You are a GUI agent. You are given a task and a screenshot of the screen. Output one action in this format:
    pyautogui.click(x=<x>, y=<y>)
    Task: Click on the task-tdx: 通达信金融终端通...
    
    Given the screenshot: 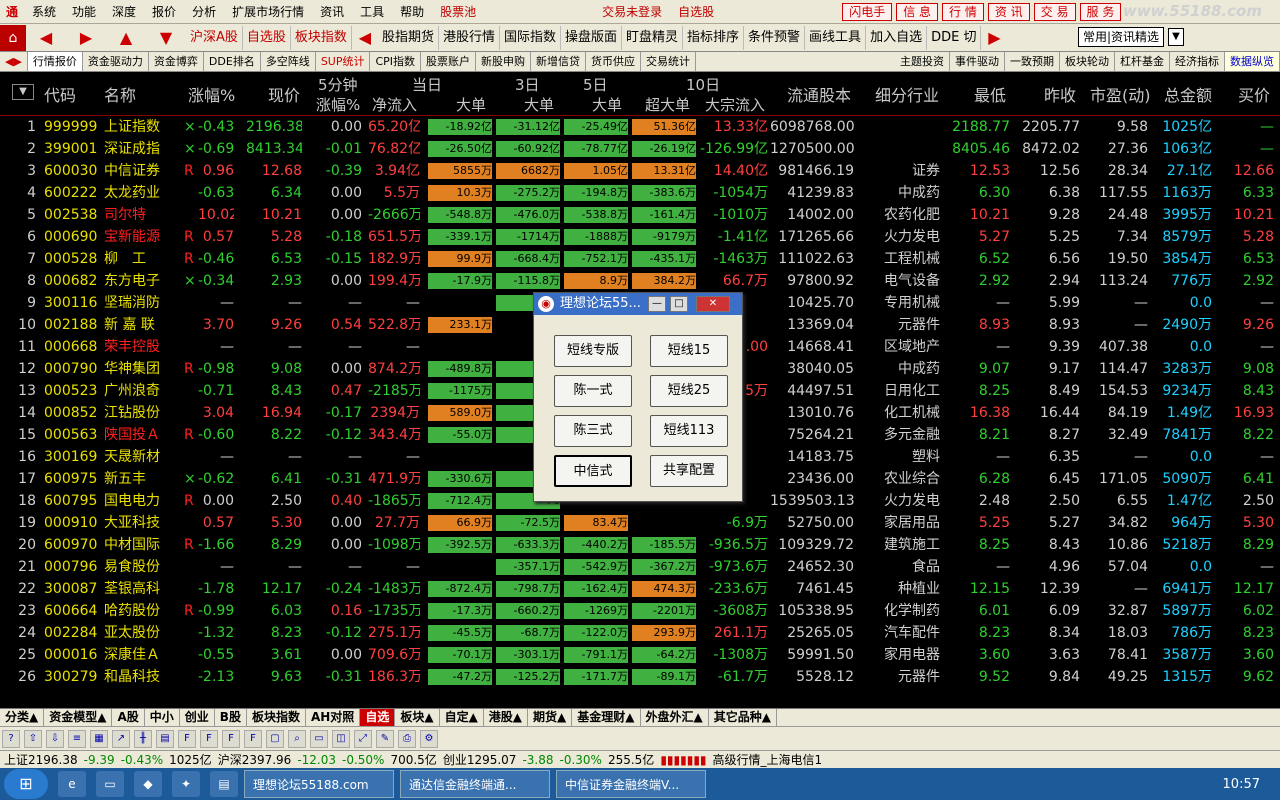 What is the action you would take?
    pyautogui.click(x=475, y=784)
    